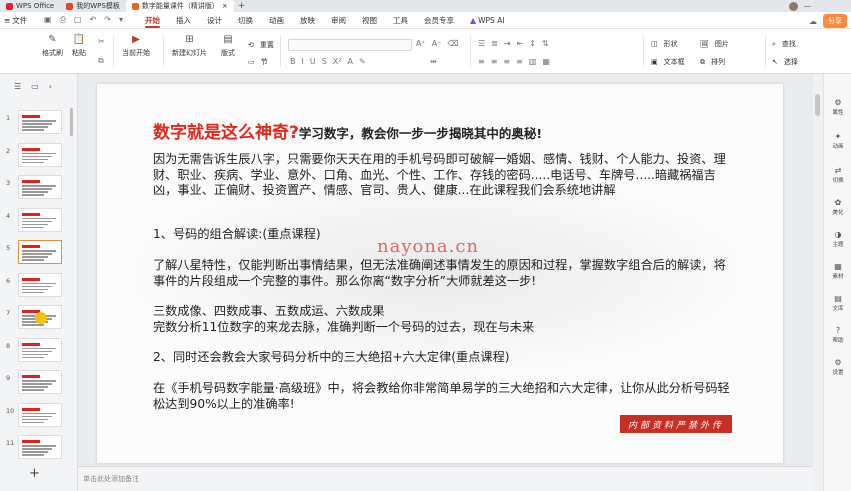  I want to click on notes-bar: 单击此处添加备注, so click(445, 478).